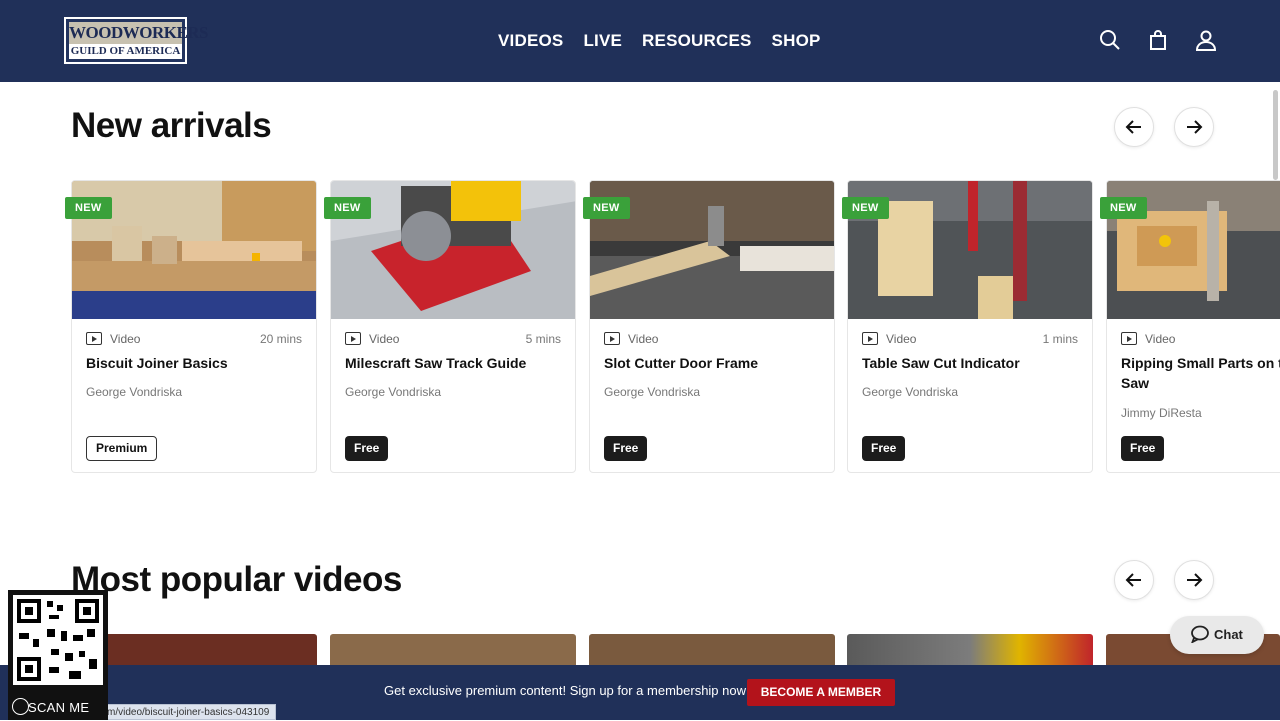 The image size is (1280, 721). Describe the element at coordinates (453, 339) in the screenshot. I see `video-meta: Video 5 mins` at that location.